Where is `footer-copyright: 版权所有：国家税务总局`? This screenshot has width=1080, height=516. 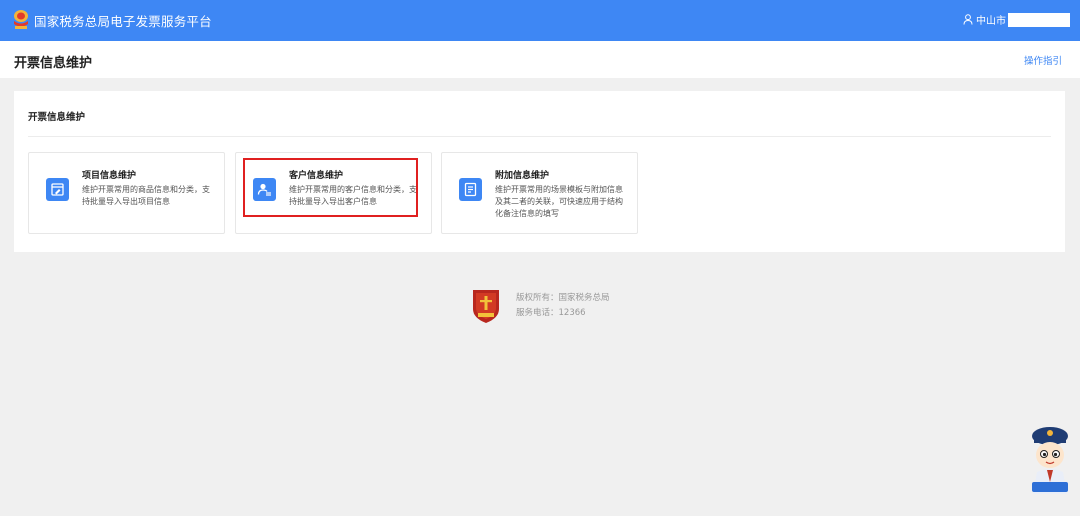 footer-copyright: 版权所有：国家税务总局 is located at coordinates (563, 297).